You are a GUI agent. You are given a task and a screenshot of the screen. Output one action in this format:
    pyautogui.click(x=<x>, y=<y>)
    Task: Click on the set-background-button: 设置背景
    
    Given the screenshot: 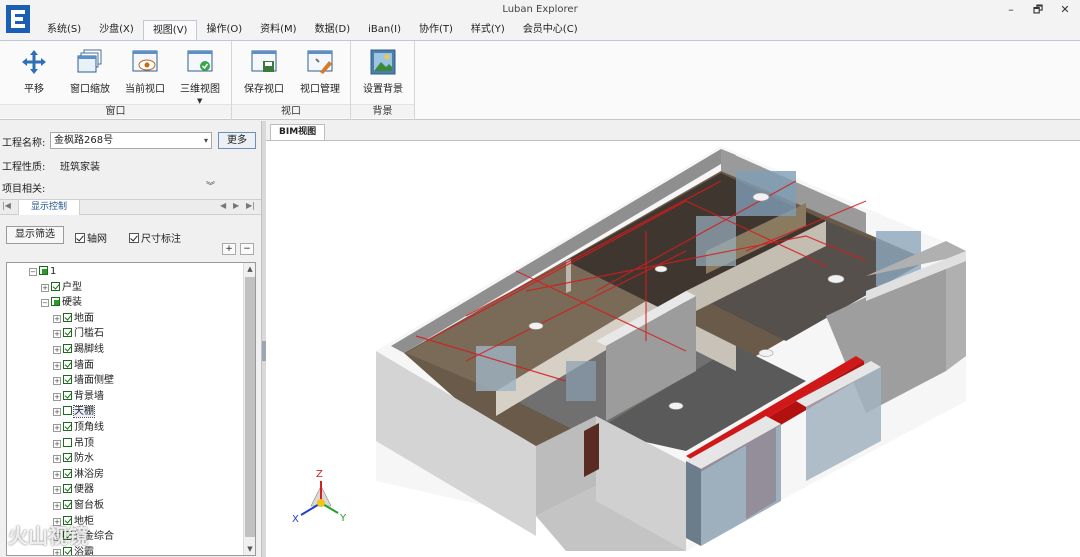 What is the action you would take?
    pyautogui.click(x=383, y=76)
    